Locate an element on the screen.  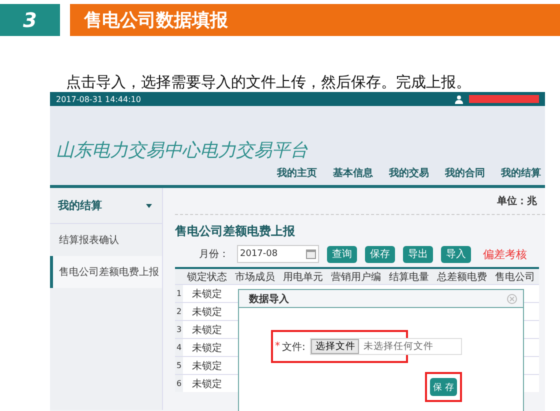
user-icon is located at coordinates (459, 99).